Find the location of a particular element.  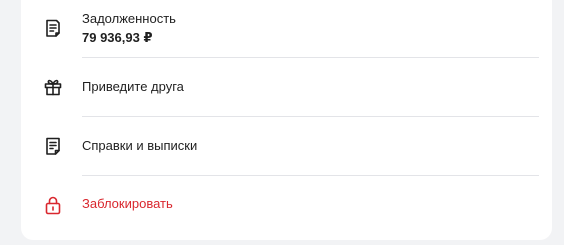

statements-label: Справки и выписки is located at coordinates (140, 145).